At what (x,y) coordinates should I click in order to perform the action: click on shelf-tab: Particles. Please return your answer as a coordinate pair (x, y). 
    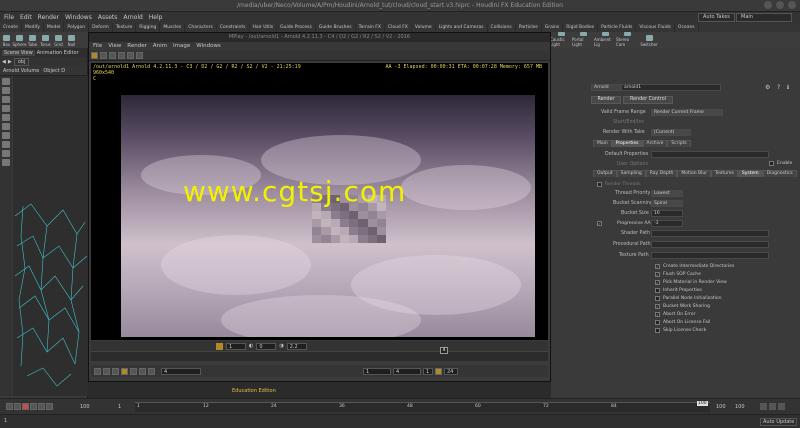
    Looking at the image, I should click on (529, 27).